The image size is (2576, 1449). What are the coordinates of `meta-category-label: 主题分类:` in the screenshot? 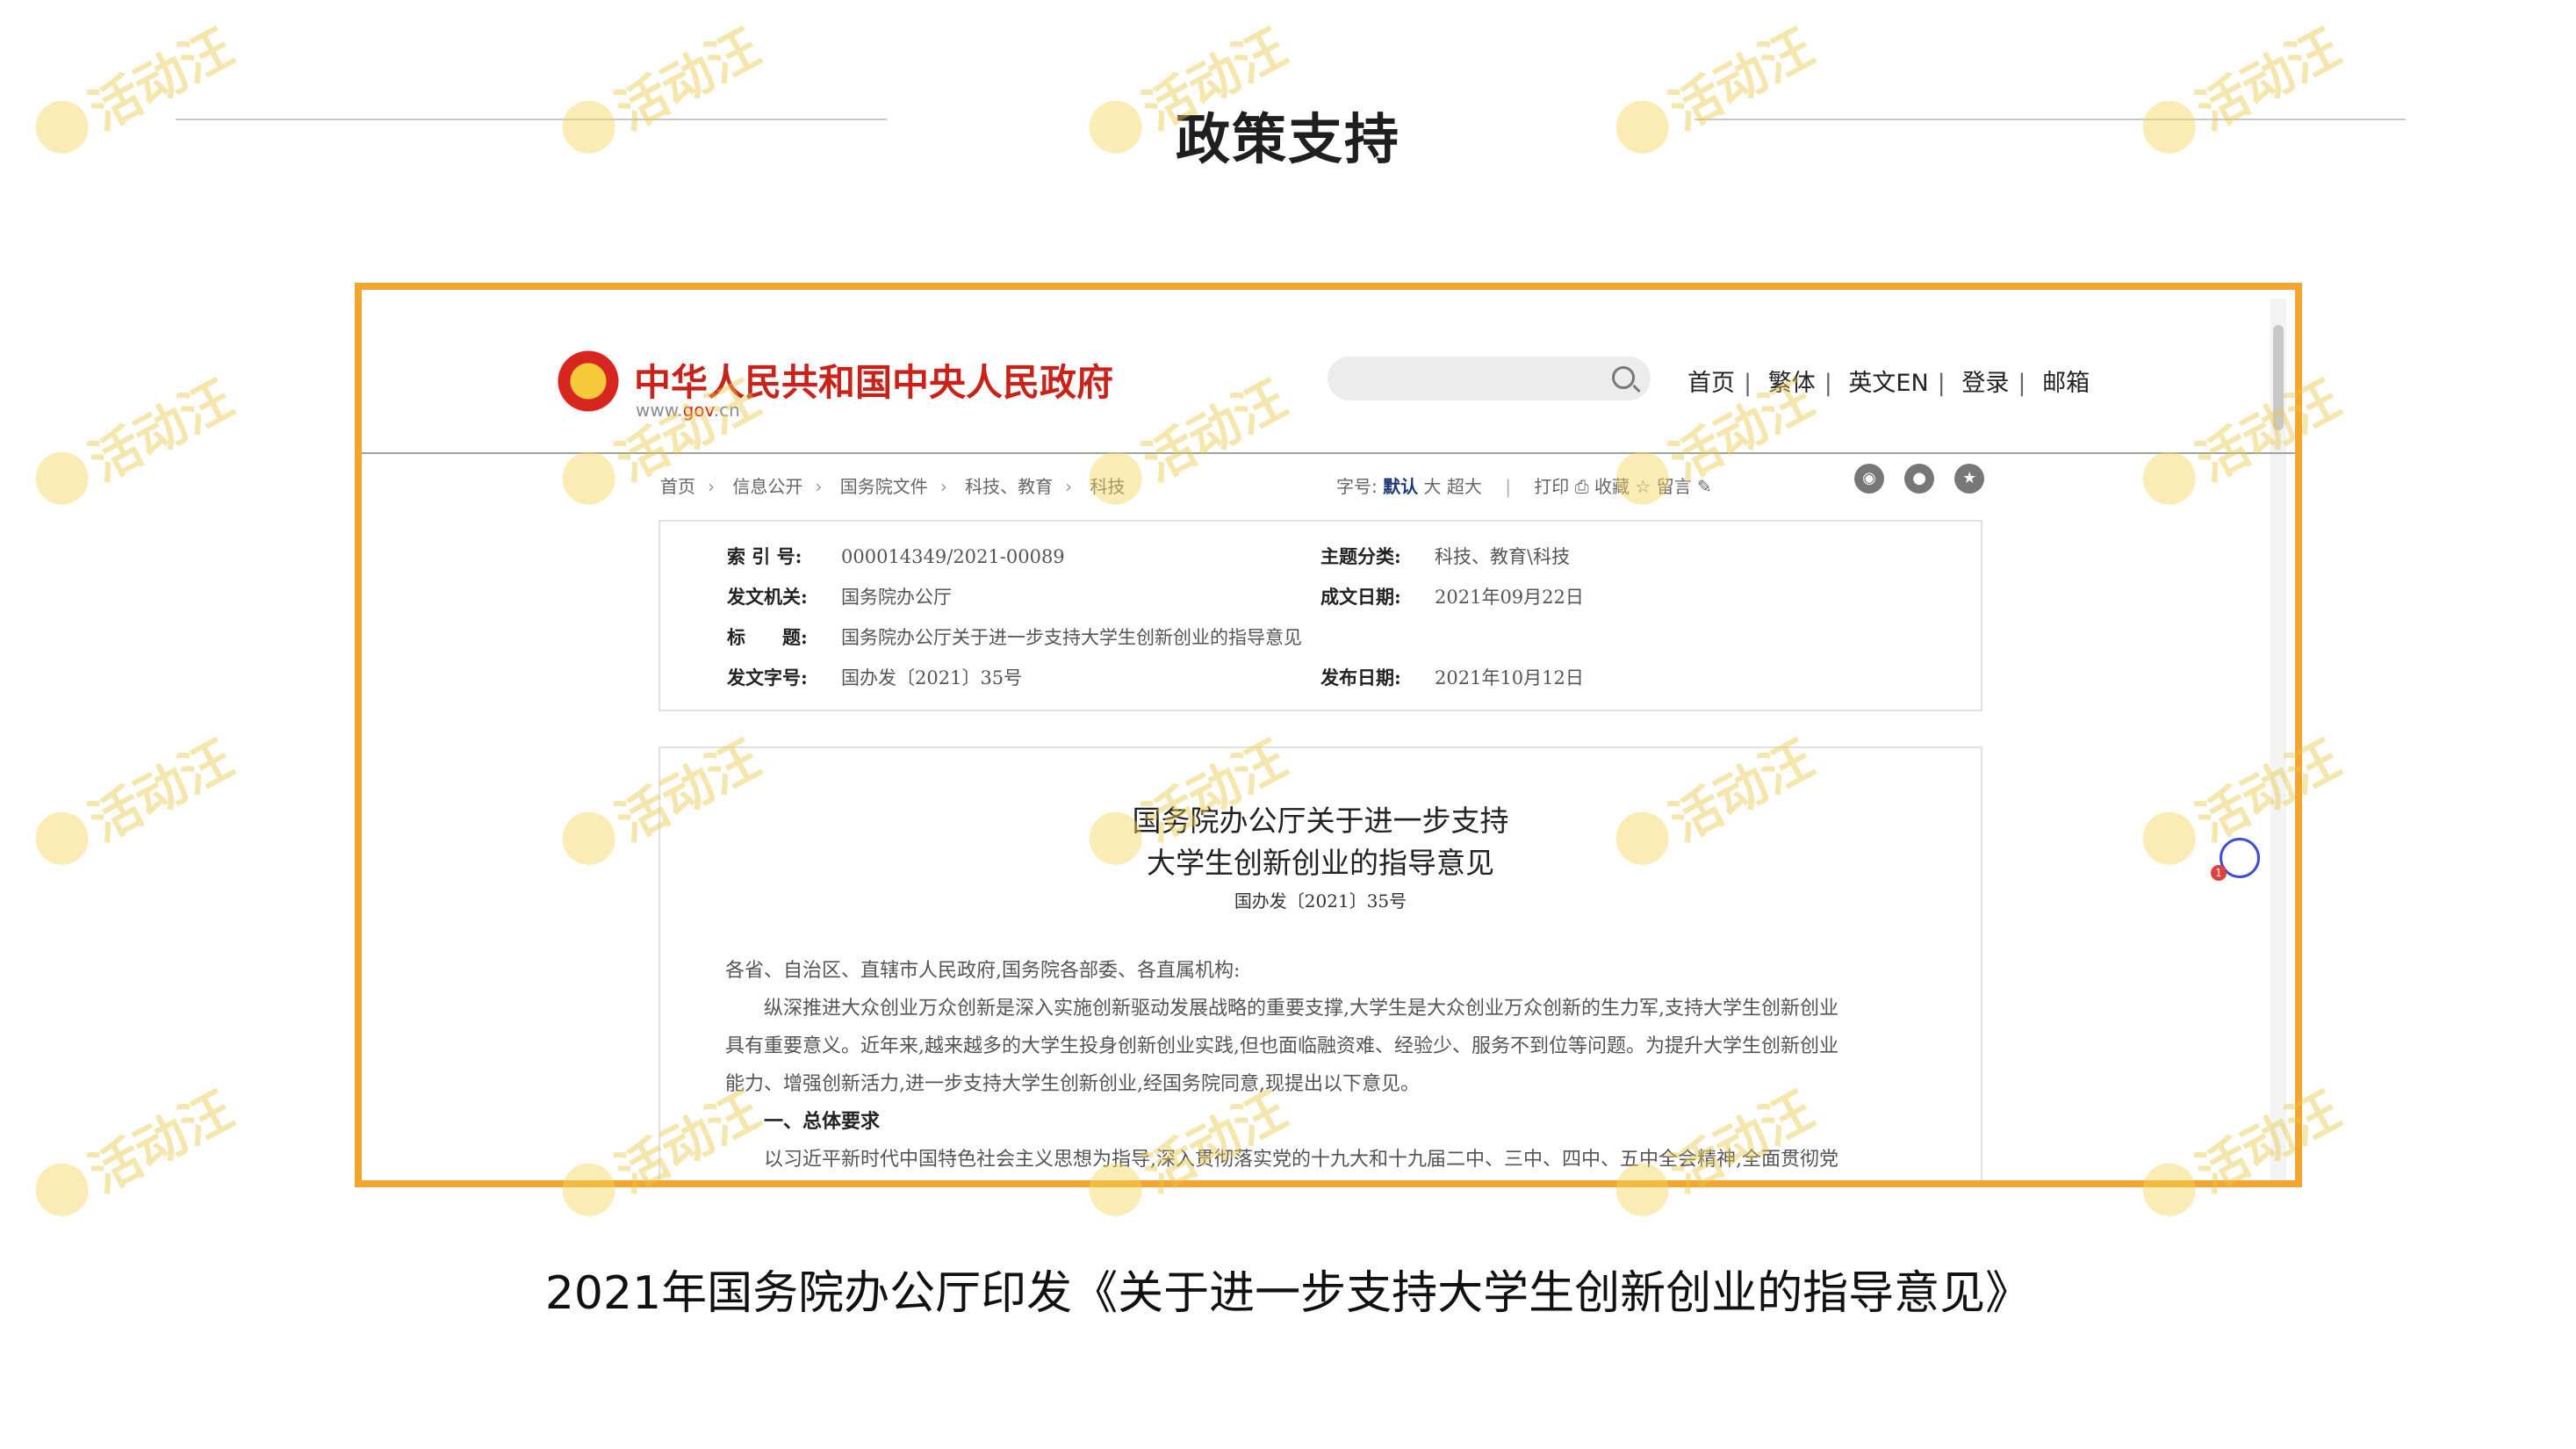 It's located at (1360, 556).